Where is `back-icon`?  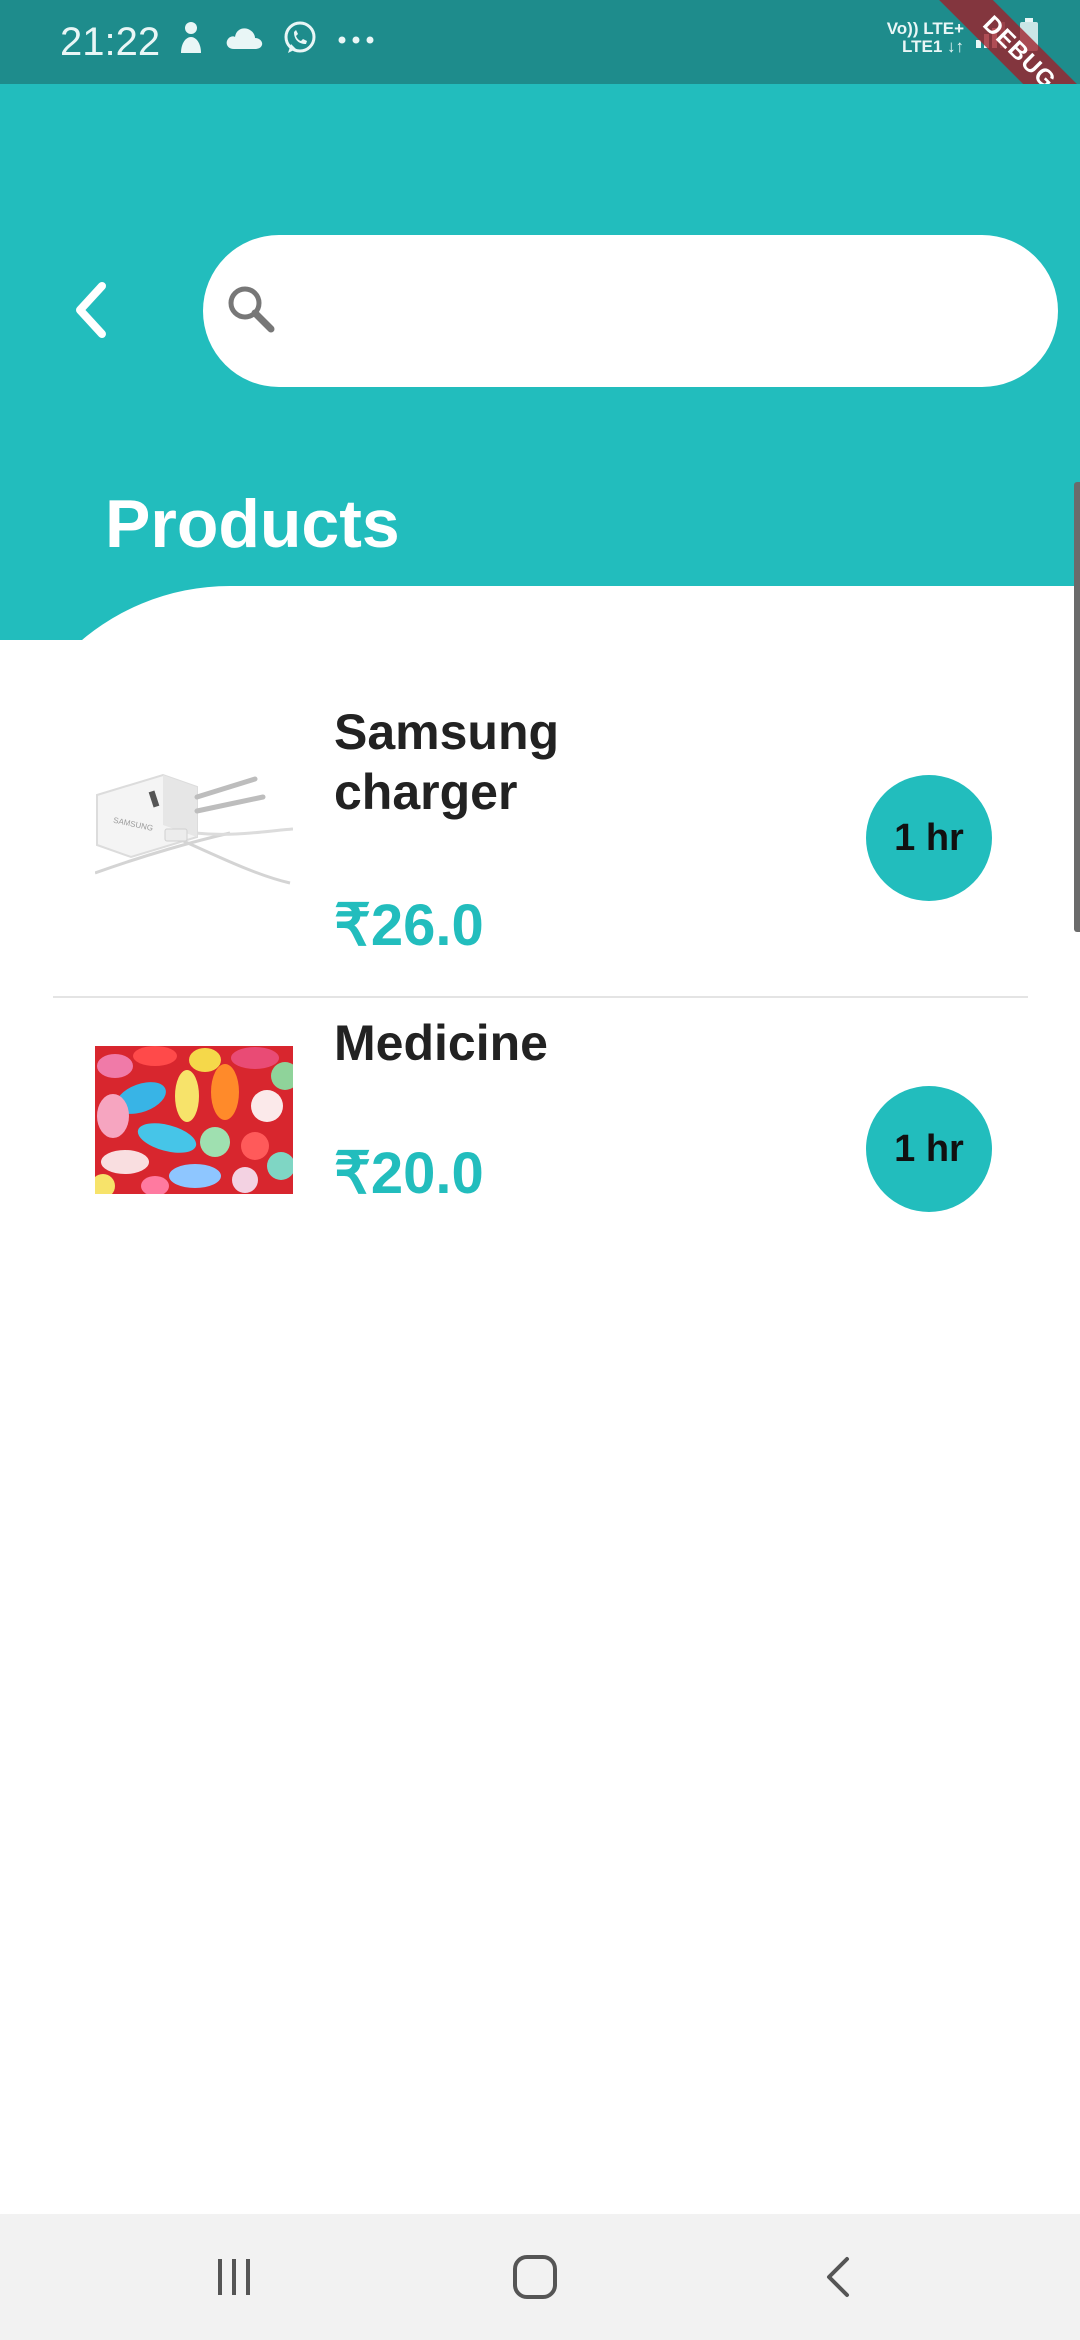 back-icon is located at coordinates (838, 2277).